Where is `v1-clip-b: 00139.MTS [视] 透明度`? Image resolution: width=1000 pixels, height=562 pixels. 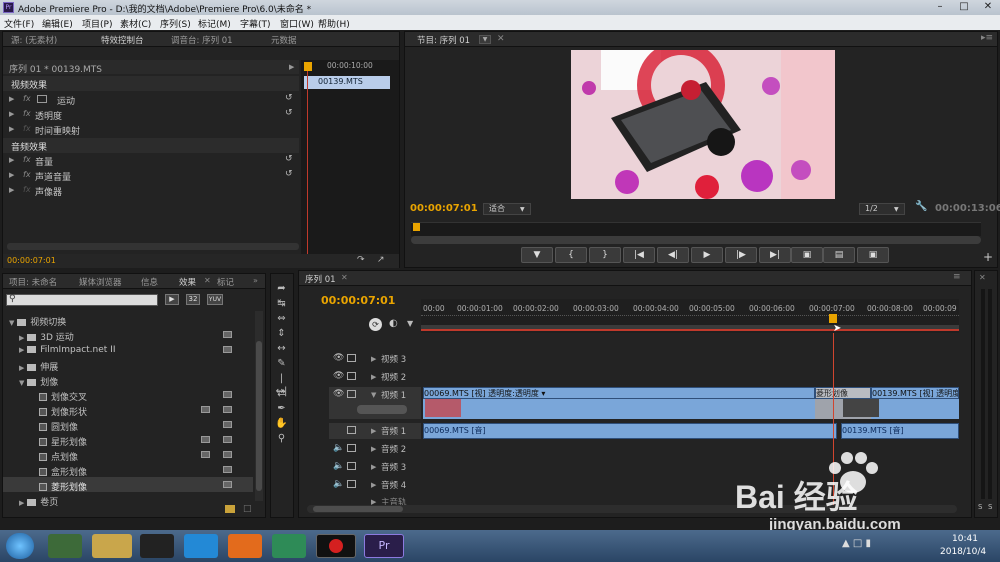 v1-clip-b: 00139.MTS [视] 透明度 is located at coordinates (915, 393).